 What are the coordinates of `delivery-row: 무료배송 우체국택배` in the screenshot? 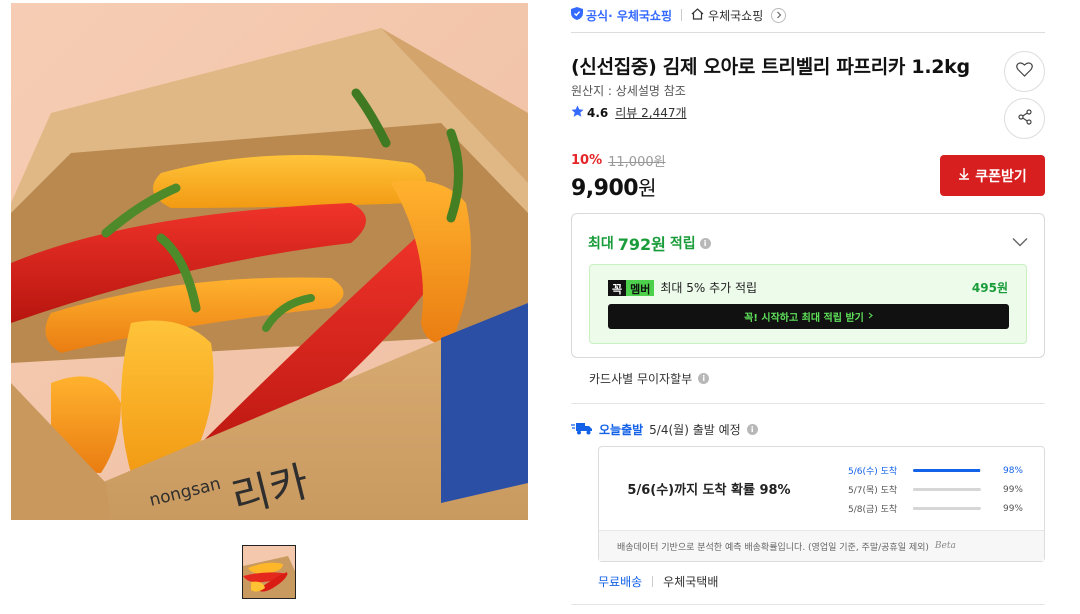 It's located at (658, 581).